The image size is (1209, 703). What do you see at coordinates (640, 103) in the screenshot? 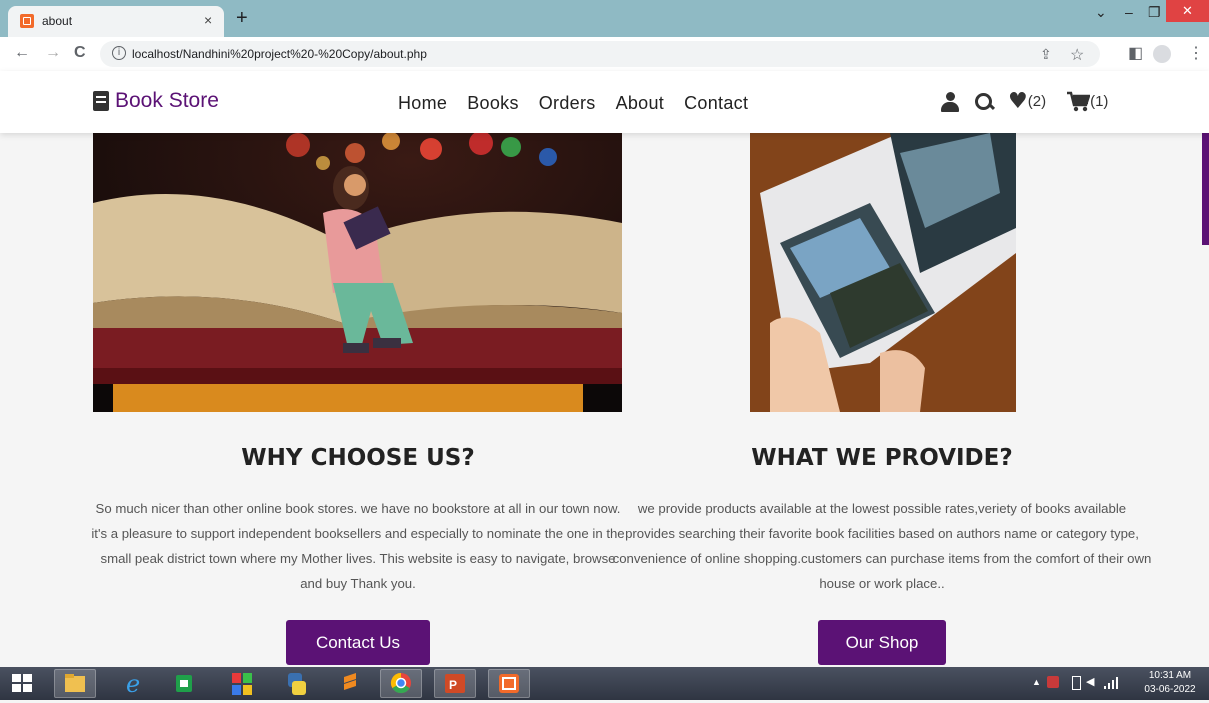
I see `nav-about: About` at bounding box center [640, 103].